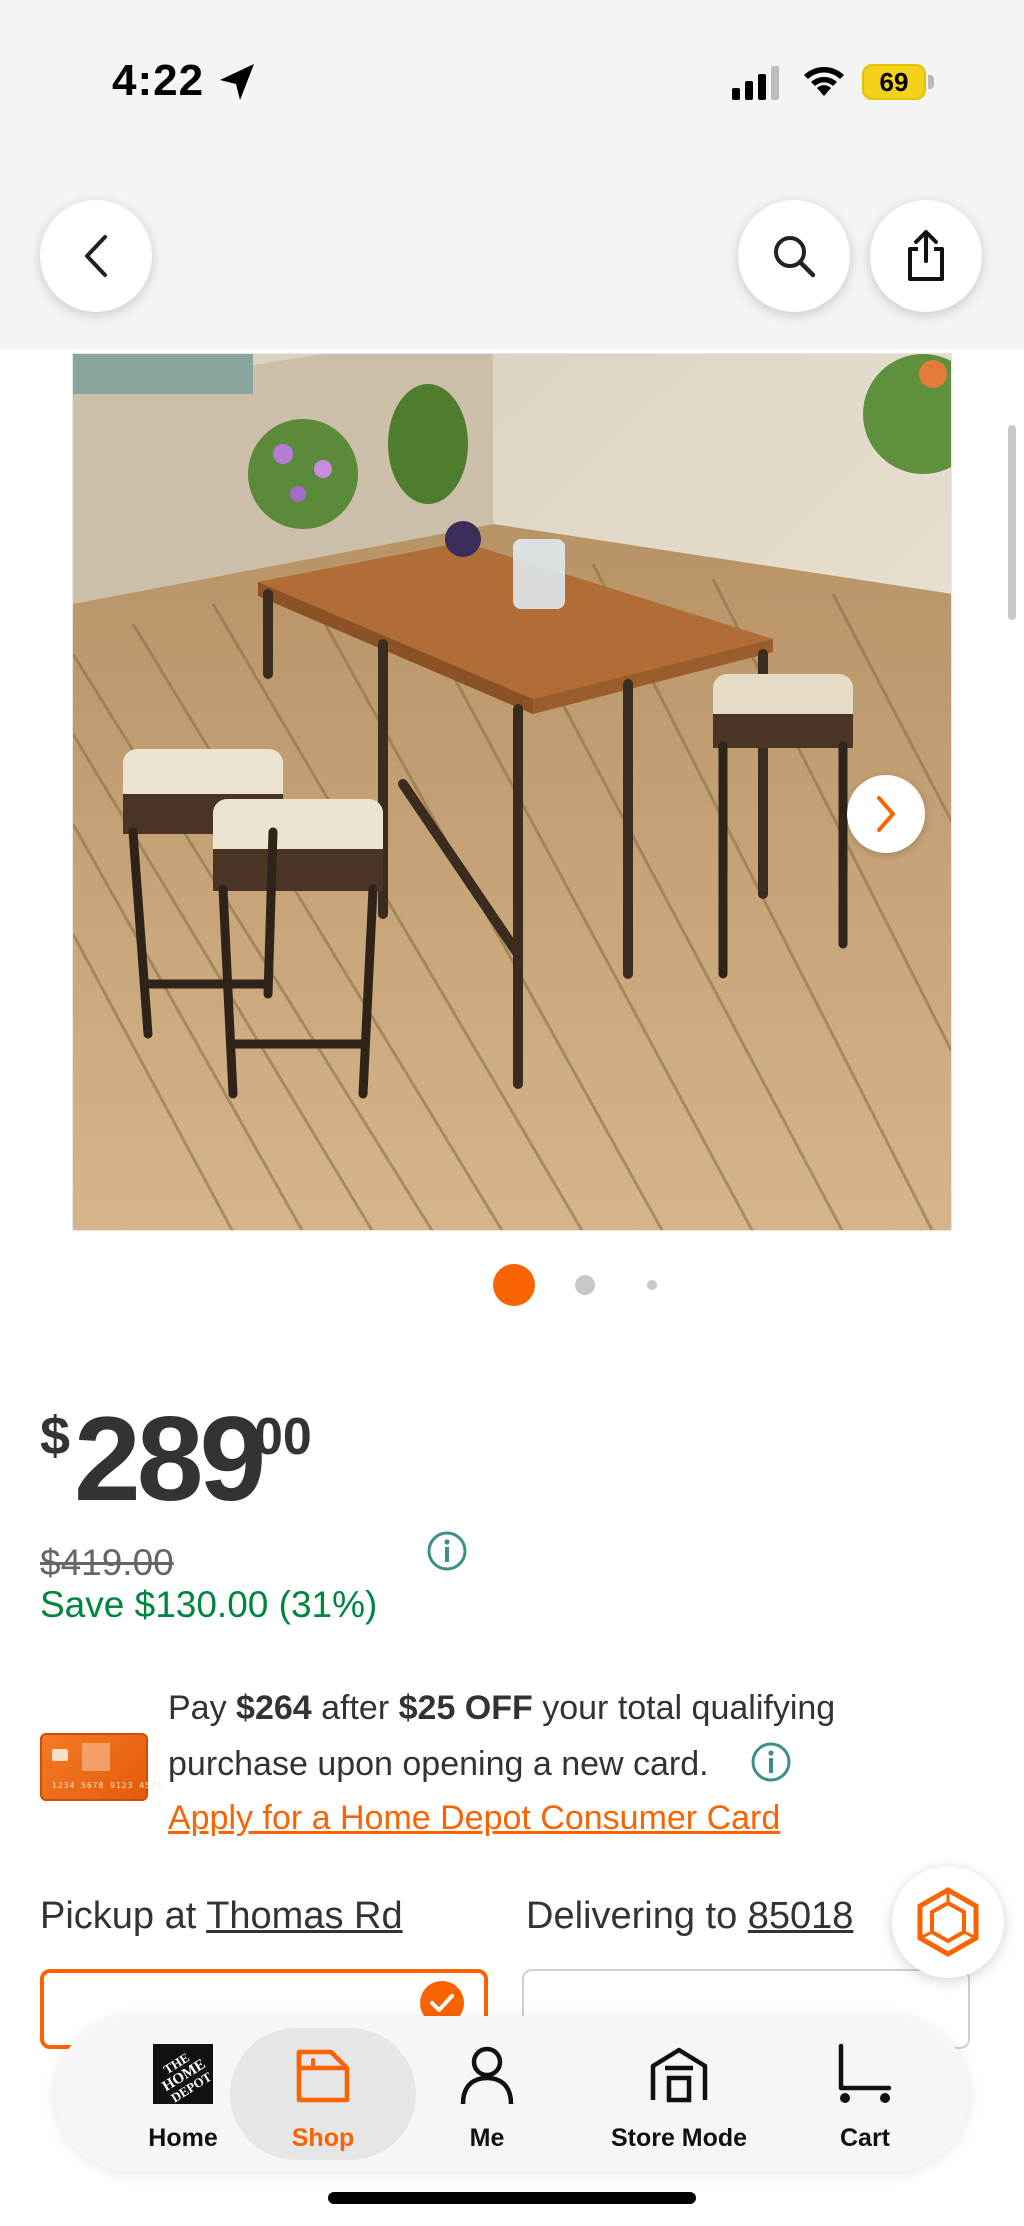 The width and height of the screenshot is (1024, 2226). What do you see at coordinates (1012, 522) in the screenshot?
I see `scrollbar` at bounding box center [1012, 522].